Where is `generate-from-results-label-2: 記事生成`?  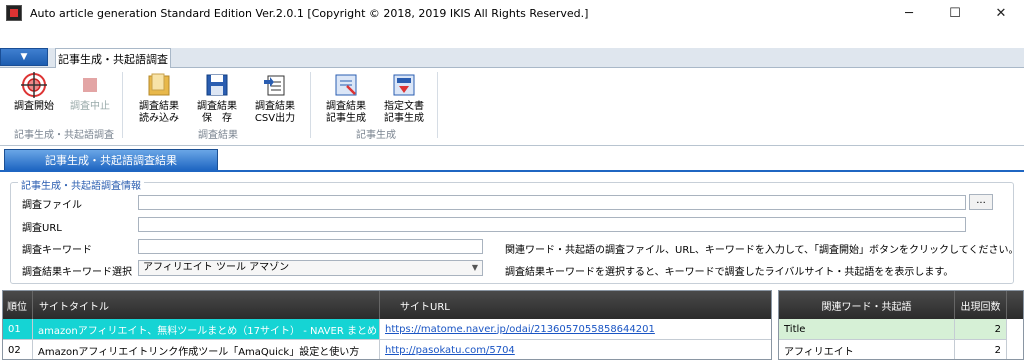
generate-from-results-label-2: 記事生成 is located at coordinates (346, 118).